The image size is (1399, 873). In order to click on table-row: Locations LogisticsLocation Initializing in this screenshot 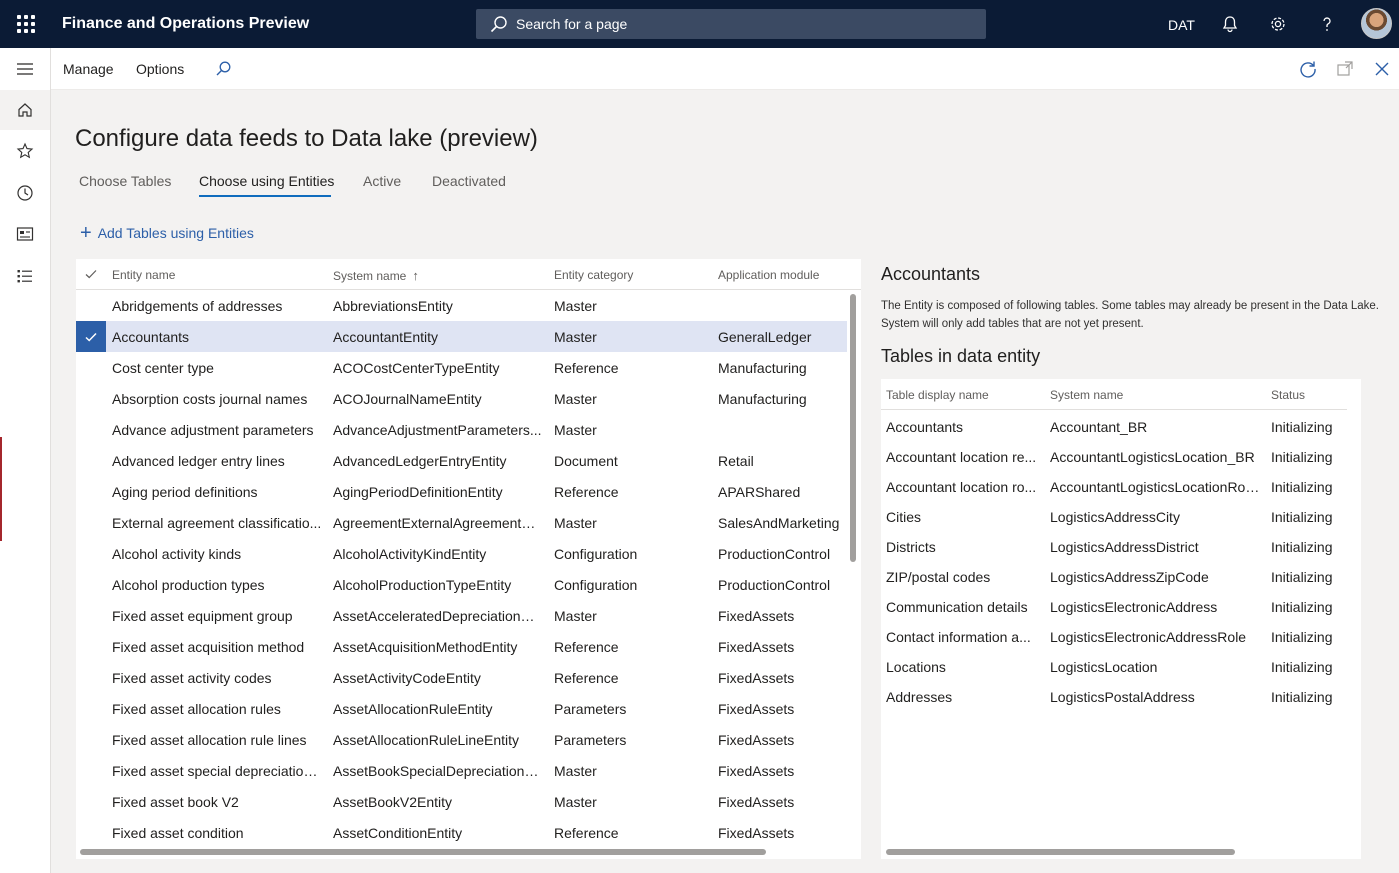, I will do `click(1114, 666)`.